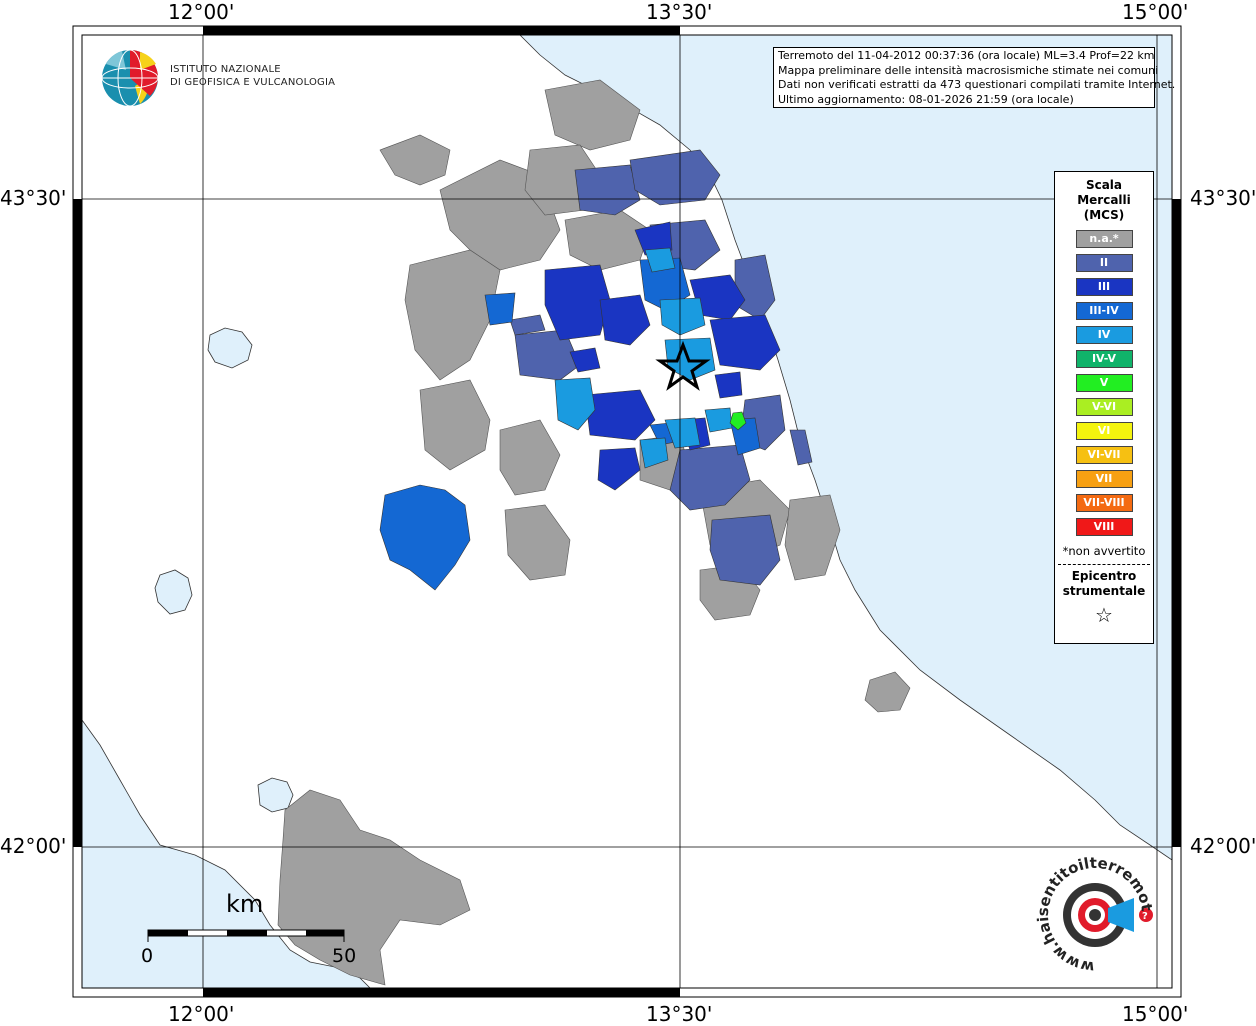 The width and height of the screenshot is (1256, 1026). Describe the element at coordinates (1104, 359) in the screenshot. I see `legend-item: IV-V` at that location.